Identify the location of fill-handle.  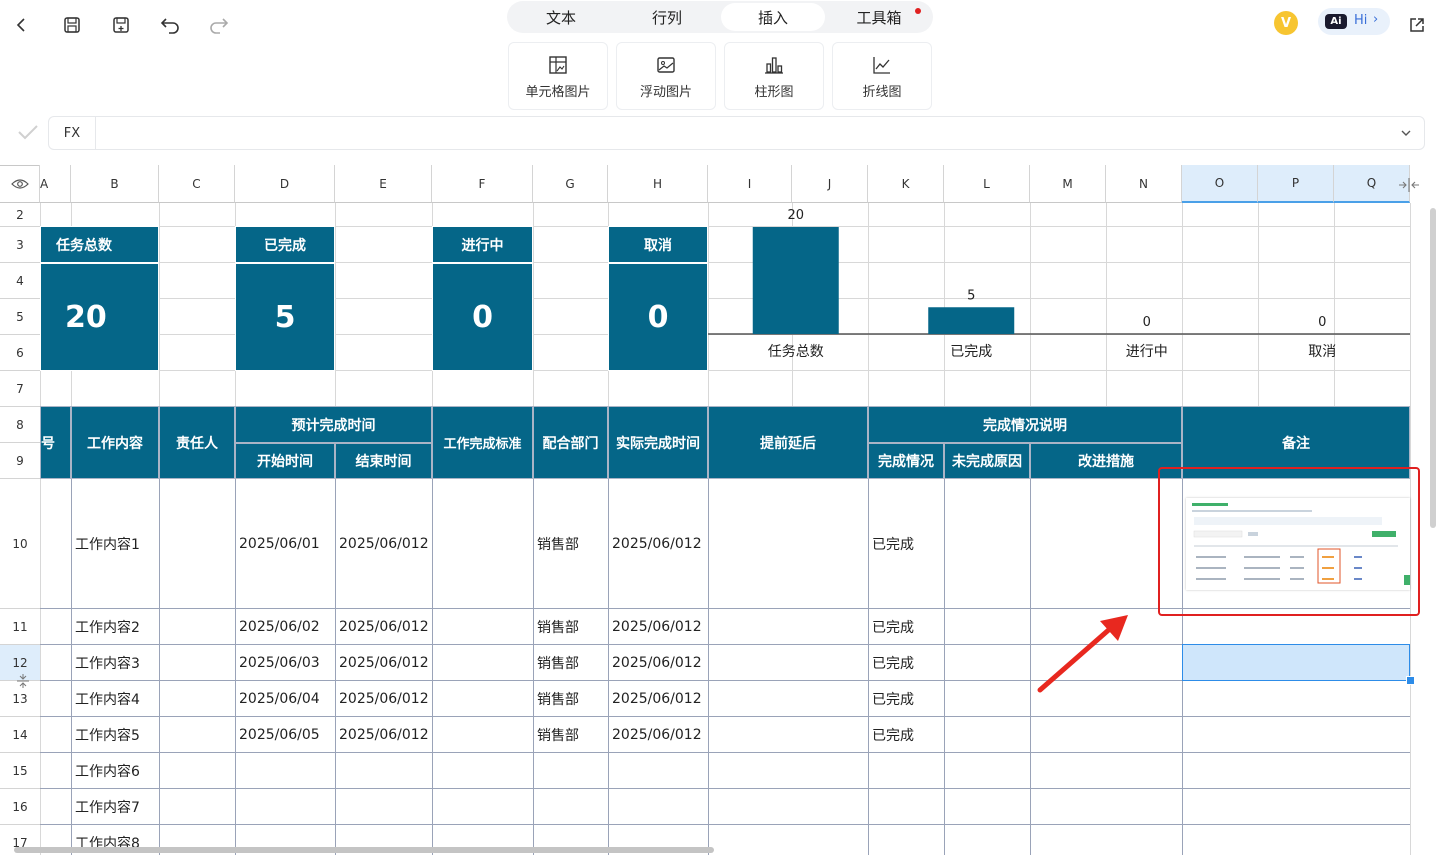
(1410, 680).